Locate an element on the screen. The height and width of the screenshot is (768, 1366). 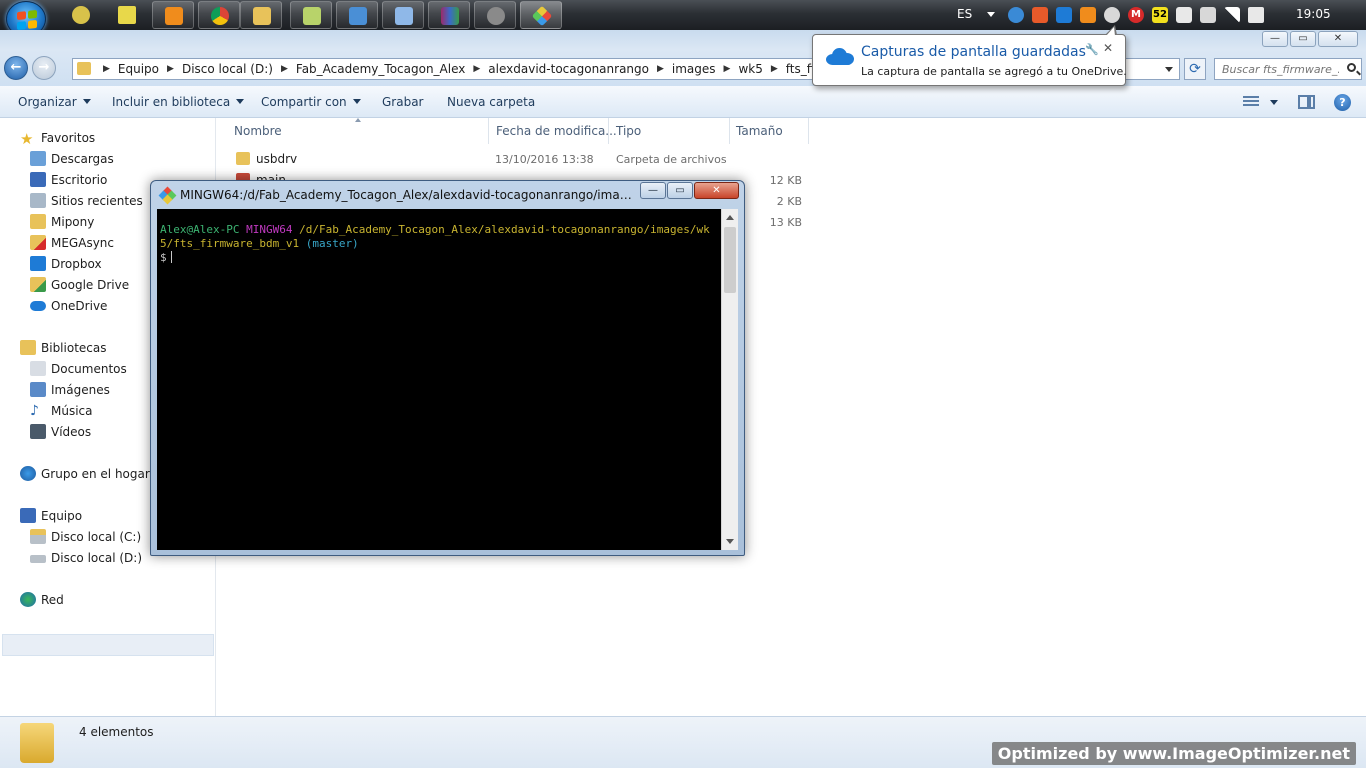
clock: 19:05 is located at coordinates (1313, 14).